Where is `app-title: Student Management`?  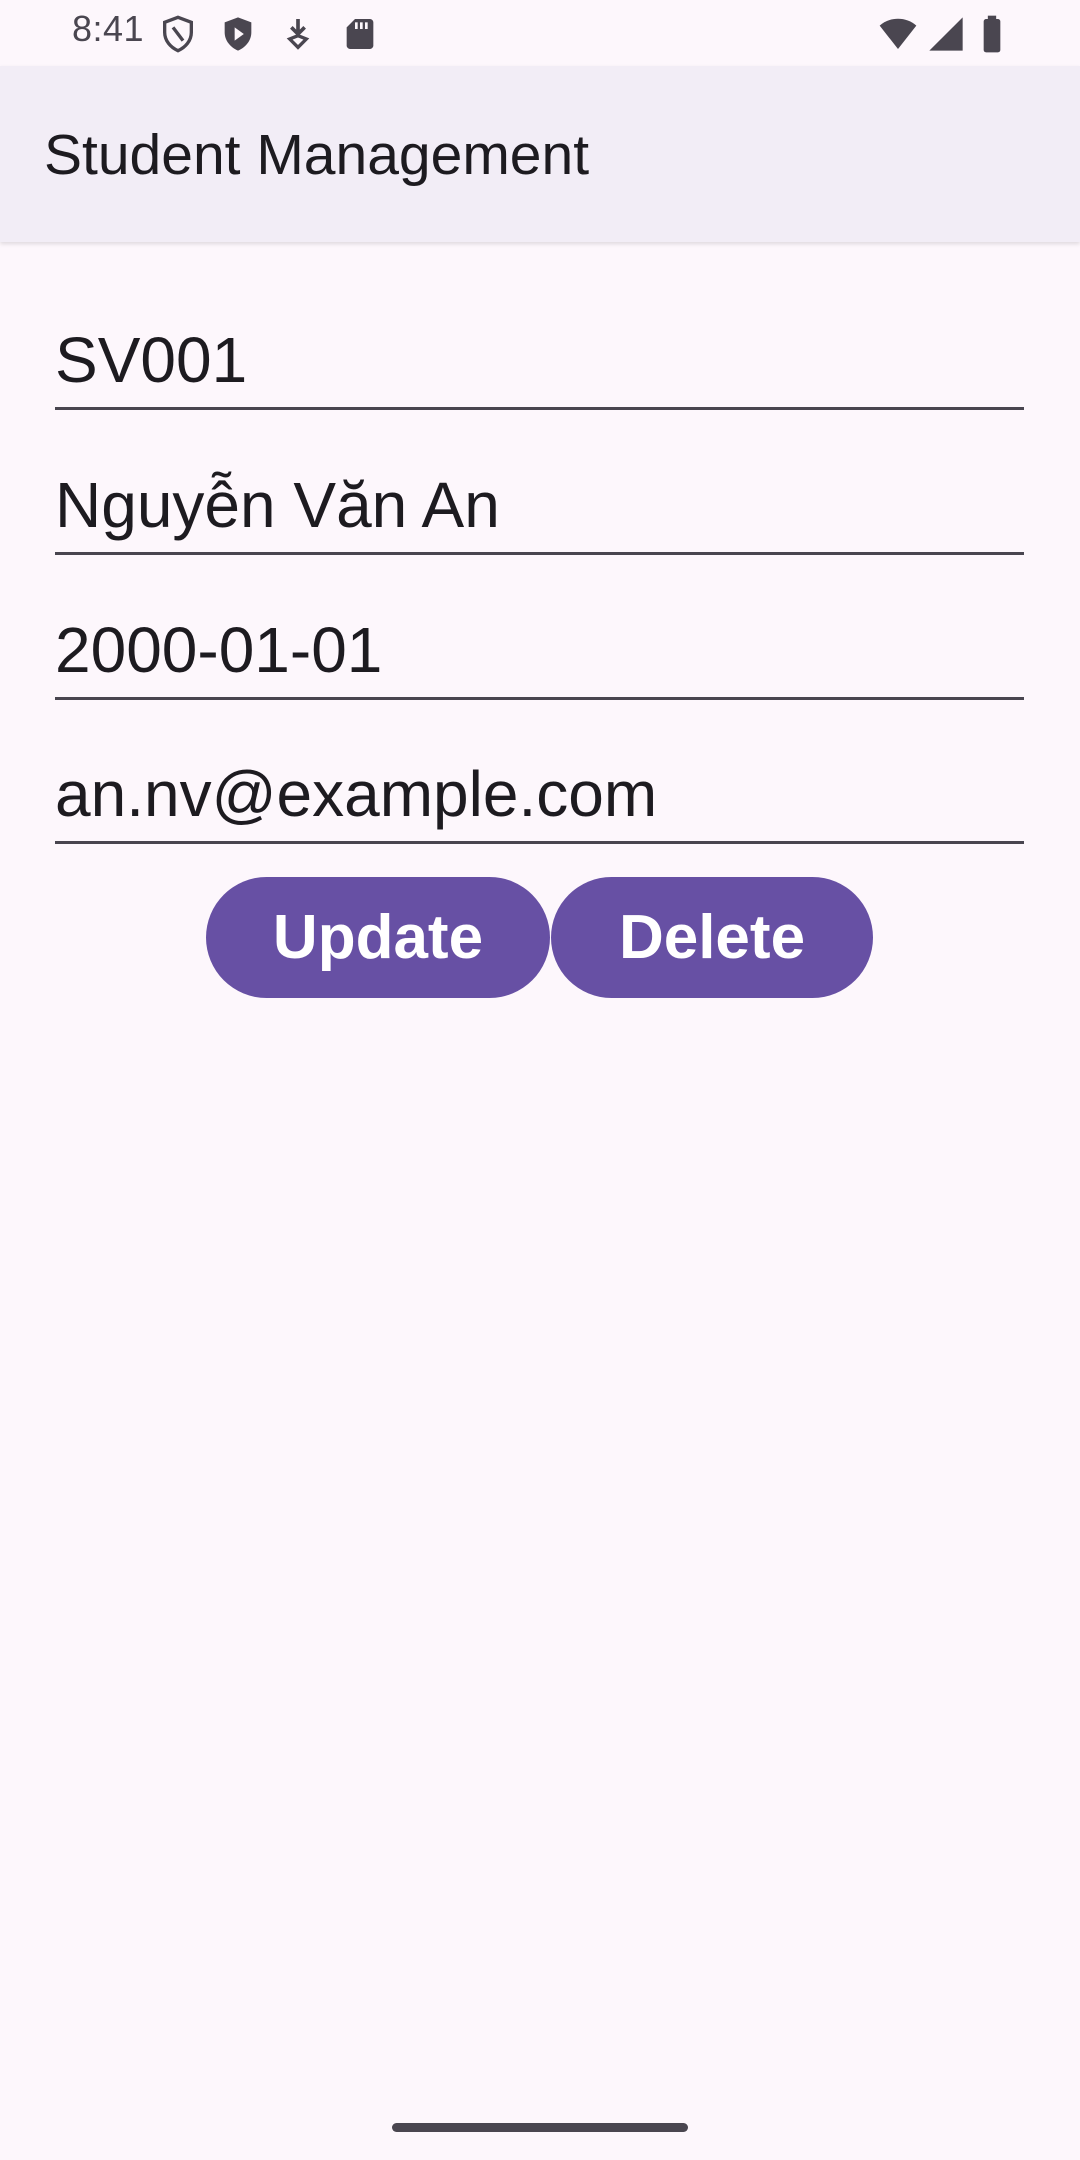
app-title: Student Management is located at coordinates (317, 155).